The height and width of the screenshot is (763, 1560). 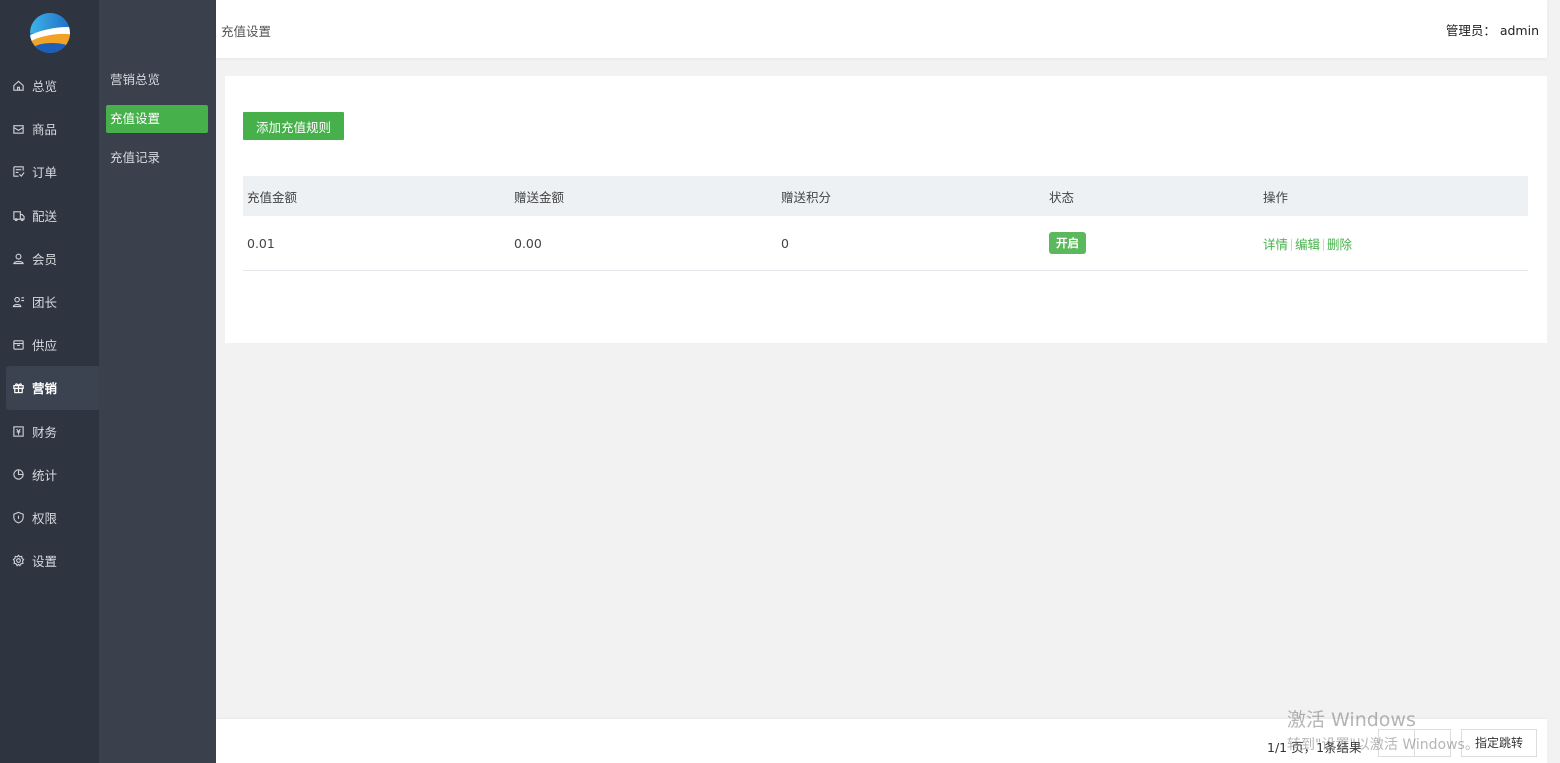 What do you see at coordinates (246, 31) in the screenshot?
I see `breadcrumb: 充值设置` at bounding box center [246, 31].